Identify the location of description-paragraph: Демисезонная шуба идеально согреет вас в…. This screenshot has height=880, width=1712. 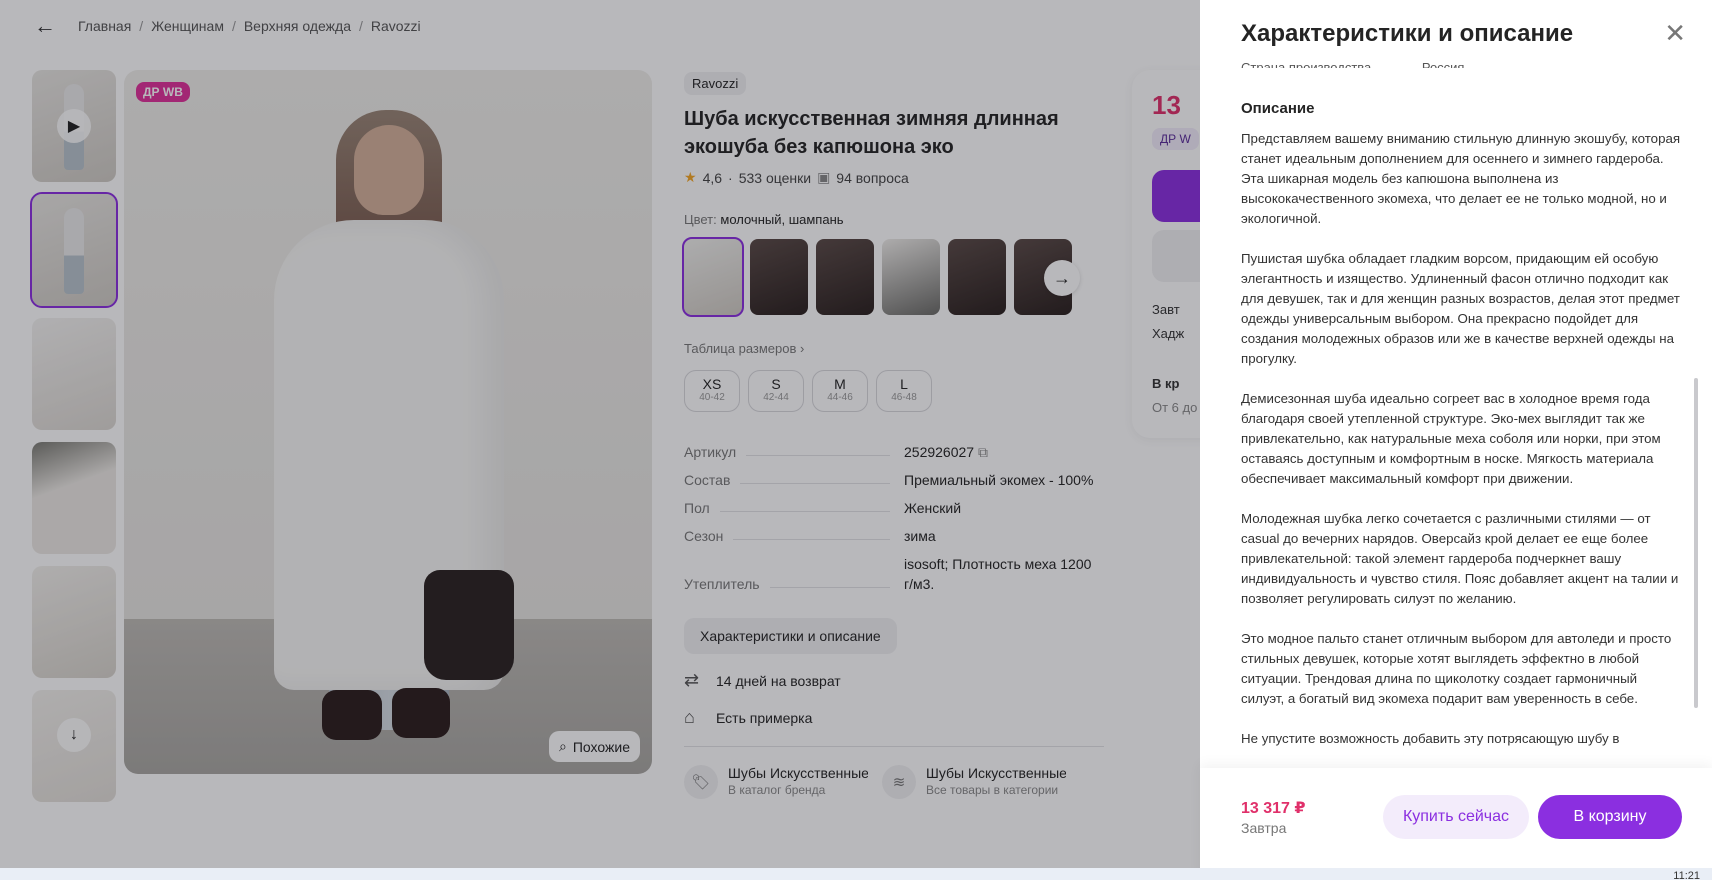
(1451, 438).